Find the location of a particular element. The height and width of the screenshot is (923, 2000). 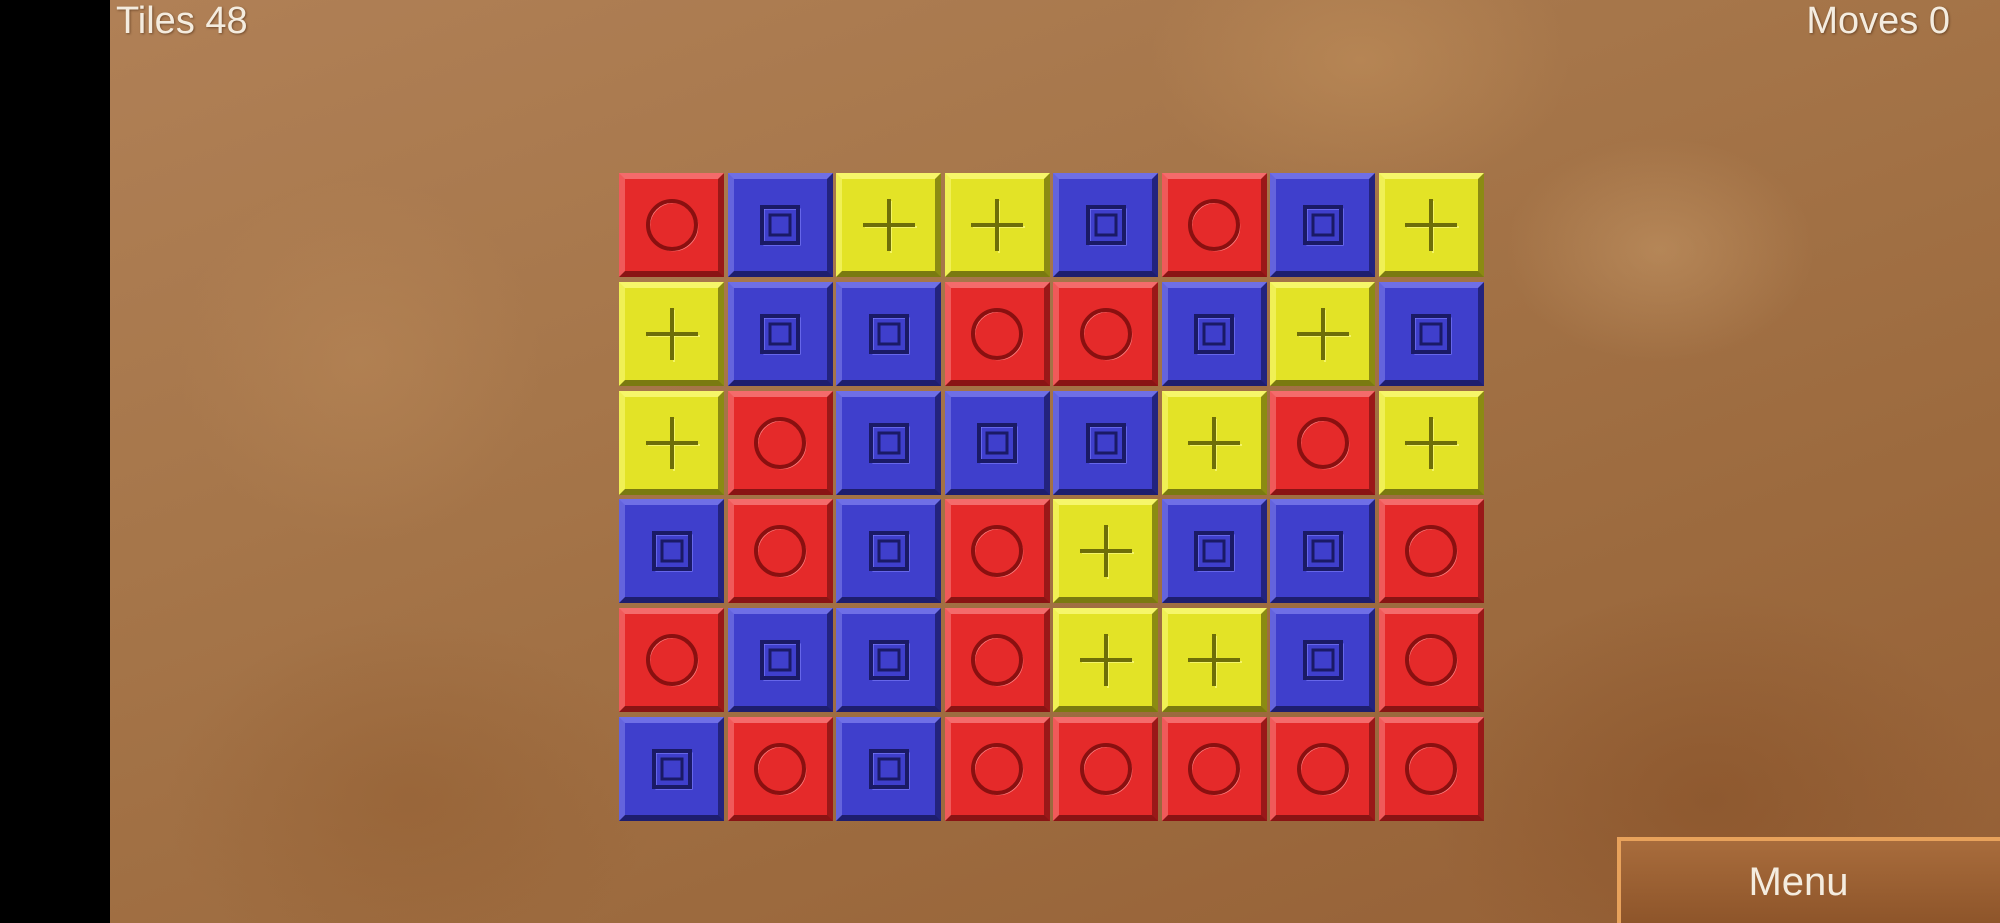

tile-blue-r2-c6 is located at coordinates (1214, 333).